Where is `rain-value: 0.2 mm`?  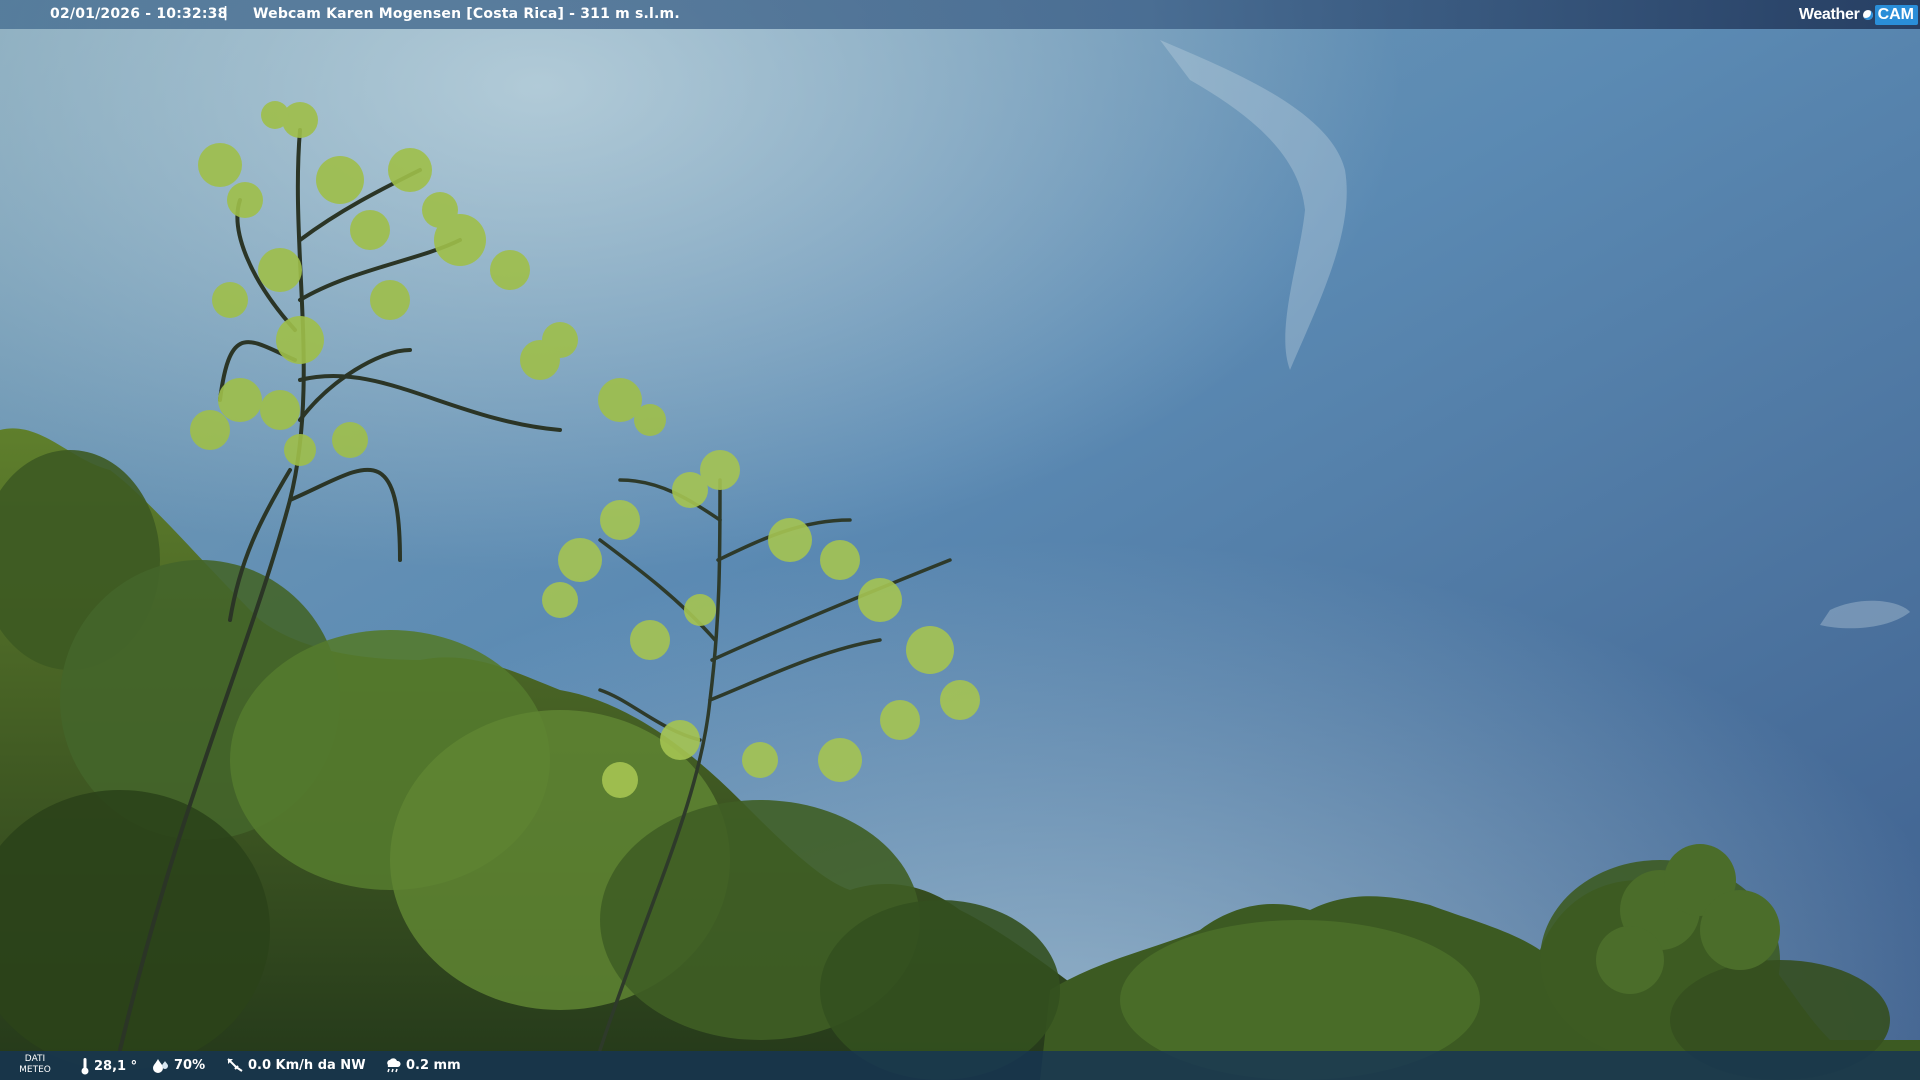 rain-value: 0.2 mm is located at coordinates (433, 1065).